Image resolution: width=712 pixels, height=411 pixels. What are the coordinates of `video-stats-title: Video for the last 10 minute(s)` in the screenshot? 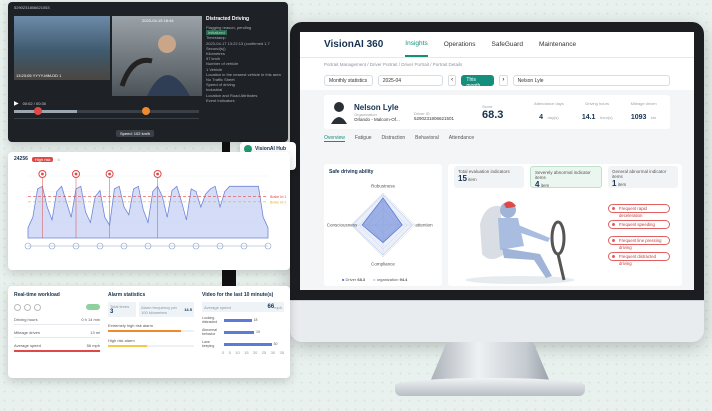 It's located at (238, 295).